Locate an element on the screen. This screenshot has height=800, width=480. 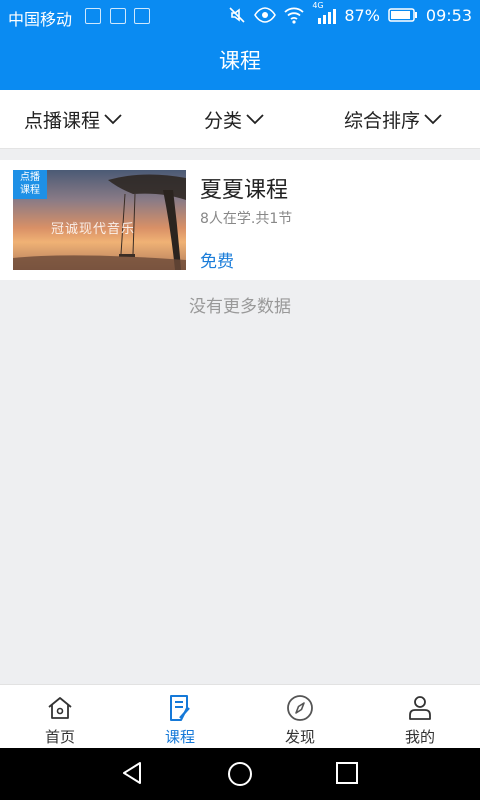
no-more-data-text: 没有更多数据 is located at coordinates (240, 307).